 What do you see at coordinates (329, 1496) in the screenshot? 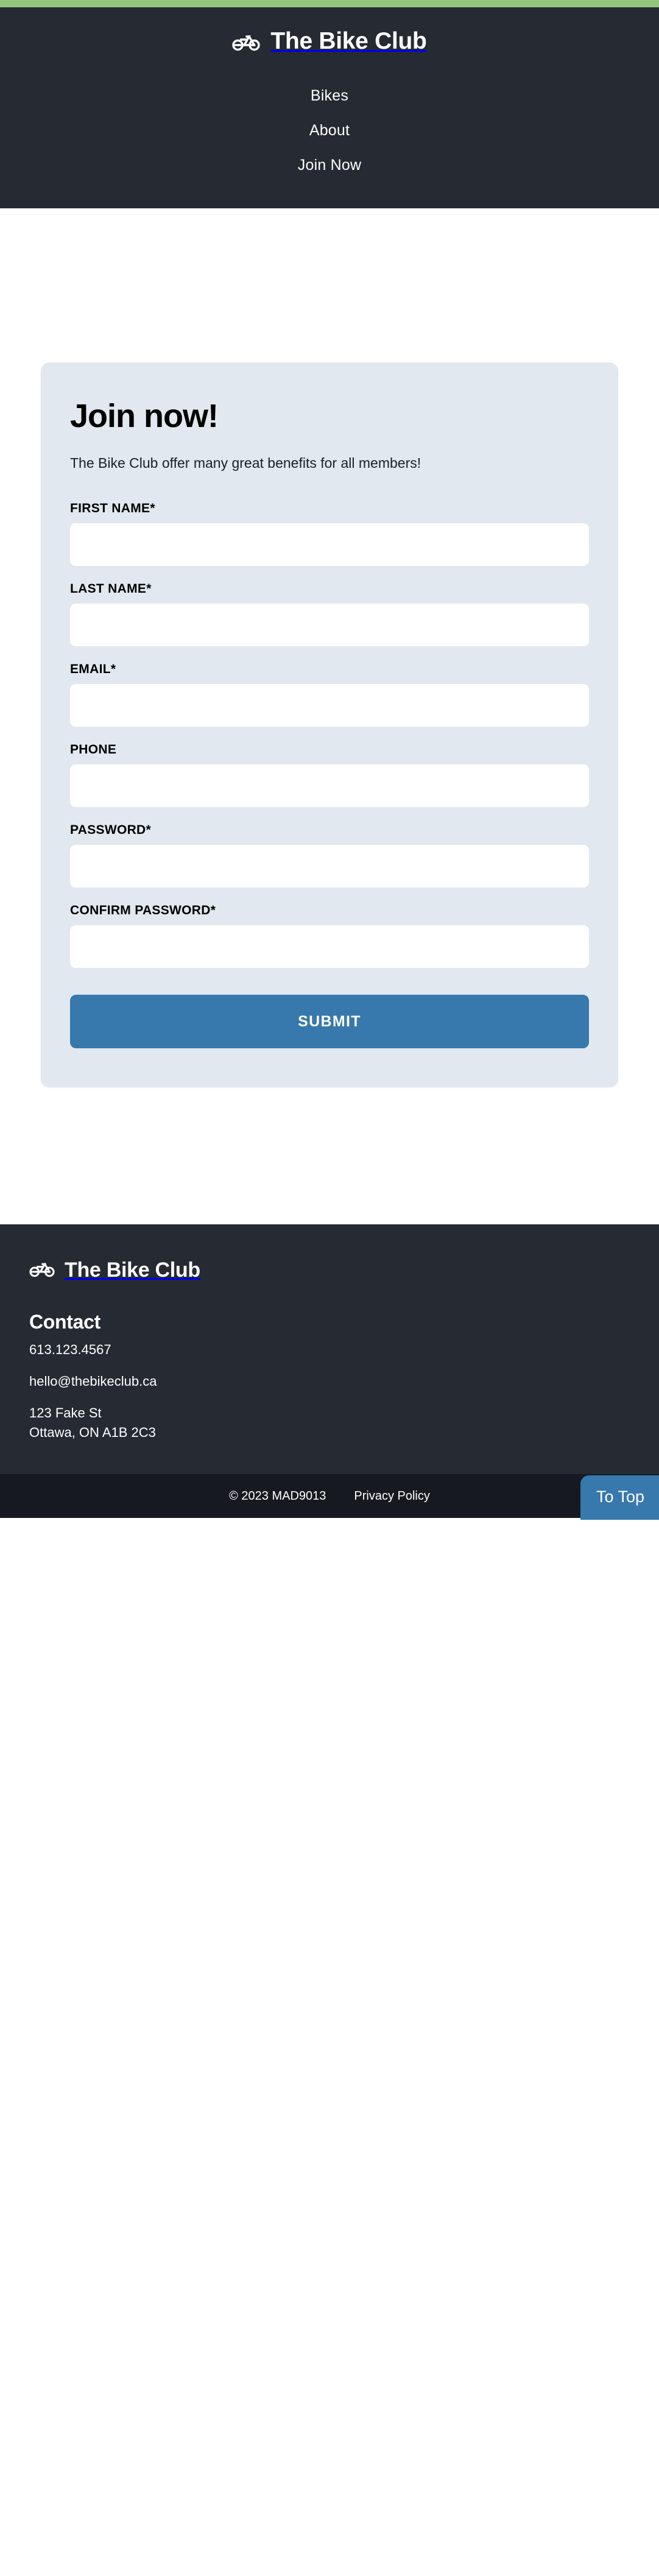
I see `footer-bottom-bar: © 2023 MAD9013 Privacy Policy` at bounding box center [329, 1496].